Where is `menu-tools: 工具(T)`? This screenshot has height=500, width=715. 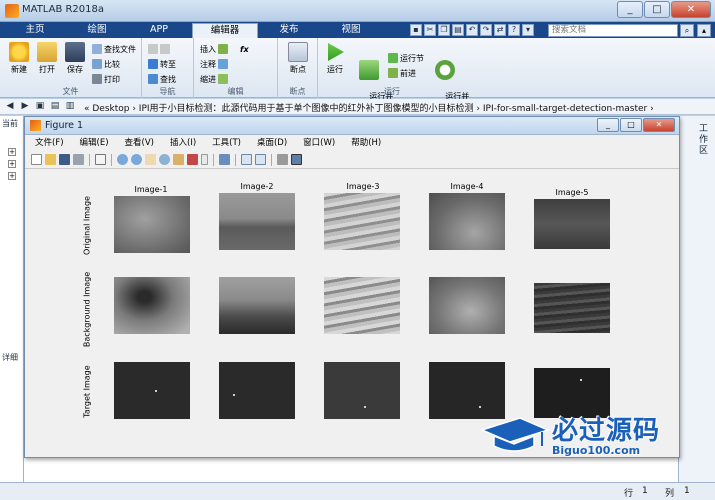
menu-tools: 工具(T) is located at coordinates (229, 143).